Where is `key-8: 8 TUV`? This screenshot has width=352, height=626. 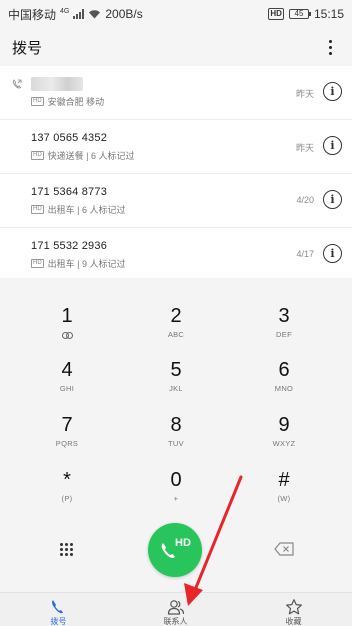 key-8: 8 TUV is located at coordinates (176, 424).